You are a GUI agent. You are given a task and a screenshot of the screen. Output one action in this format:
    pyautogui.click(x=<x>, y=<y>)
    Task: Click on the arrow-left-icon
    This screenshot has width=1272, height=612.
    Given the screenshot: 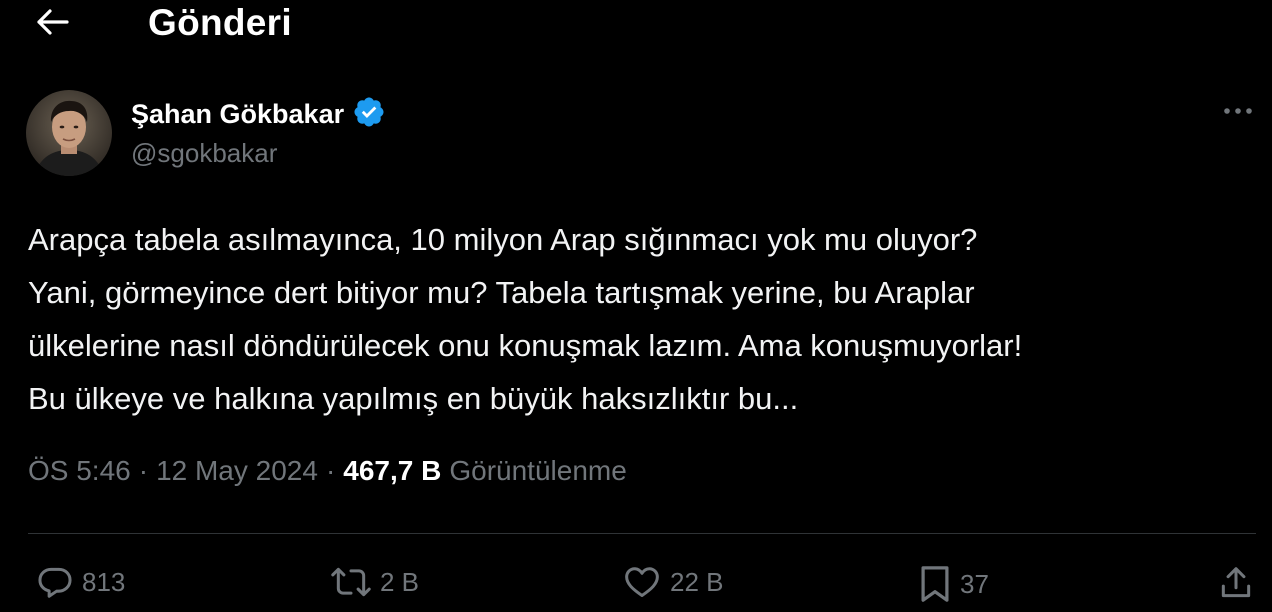 What is the action you would take?
    pyautogui.click(x=52, y=24)
    